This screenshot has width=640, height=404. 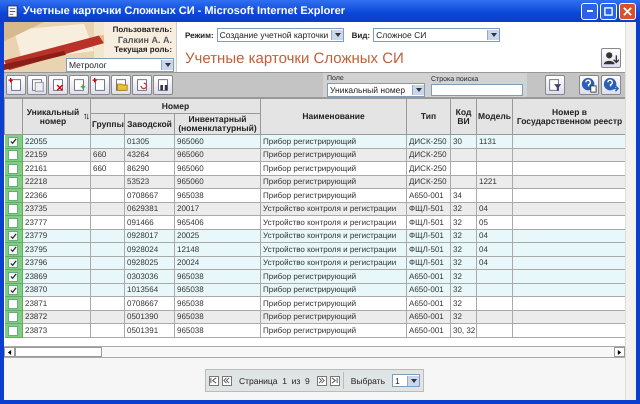 What do you see at coordinates (138, 141) in the screenshot?
I see `table-cell: 01305` at bounding box center [138, 141].